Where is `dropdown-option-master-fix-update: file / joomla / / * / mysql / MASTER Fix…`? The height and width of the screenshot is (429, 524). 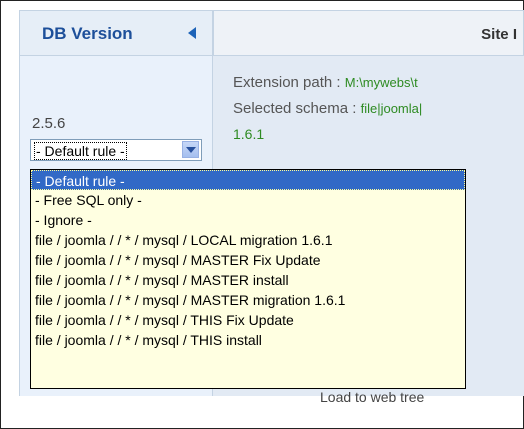 dropdown-option-master-fix-update: file / joomla / / * / mysql / MASTER Fix… is located at coordinates (248, 260).